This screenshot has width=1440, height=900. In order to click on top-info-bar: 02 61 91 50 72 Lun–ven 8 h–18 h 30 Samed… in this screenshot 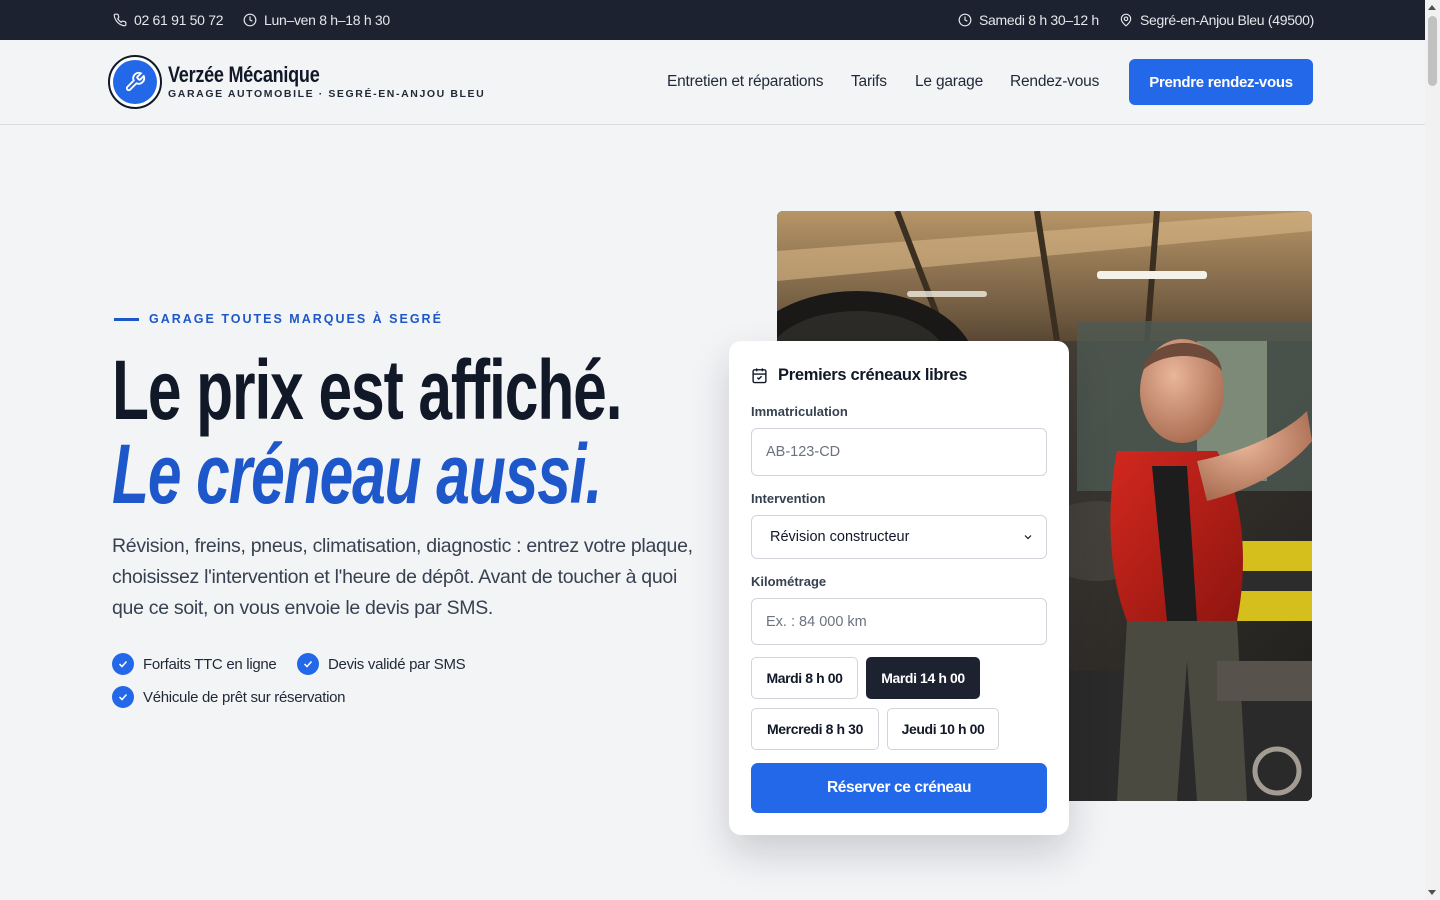, I will do `click(712, 20)`.